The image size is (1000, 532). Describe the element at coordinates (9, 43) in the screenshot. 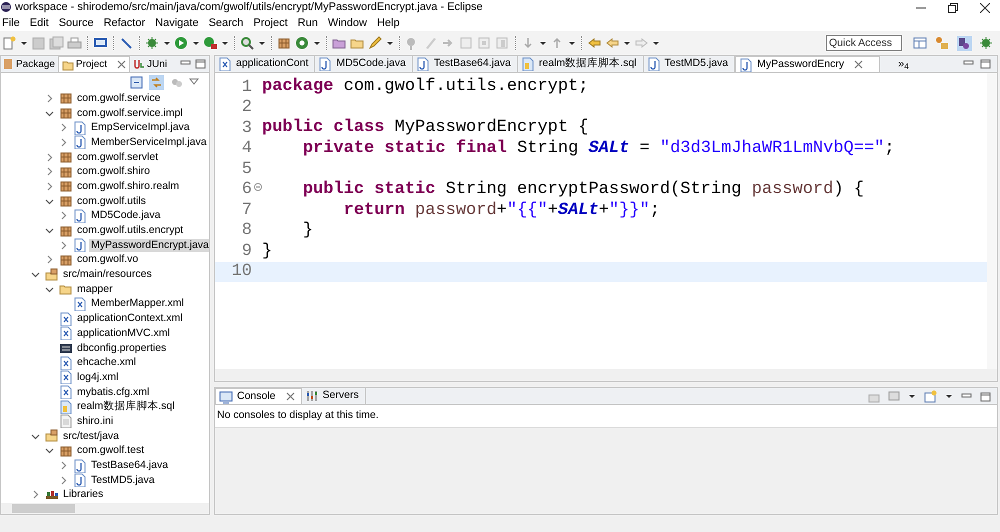

I see `new-file-icon` at that location.